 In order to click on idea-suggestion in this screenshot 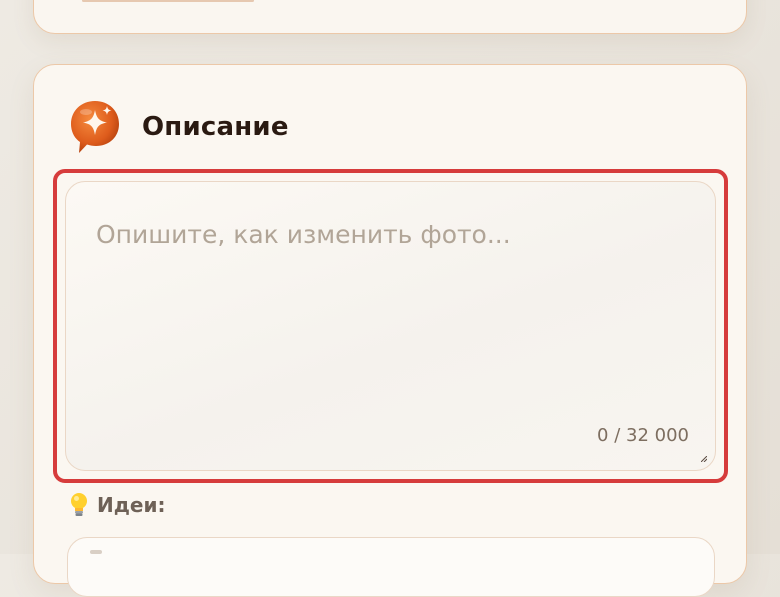, I will do `click(391, 567)`.